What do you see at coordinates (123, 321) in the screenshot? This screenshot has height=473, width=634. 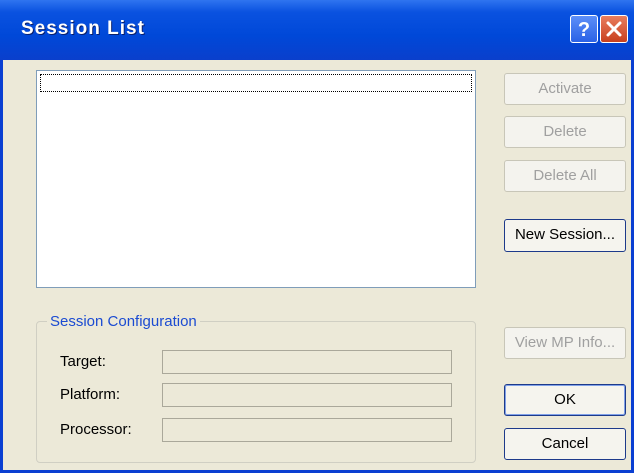 I see `session-configuration-legend: Session Configuration` at bounding box center [123, 321].